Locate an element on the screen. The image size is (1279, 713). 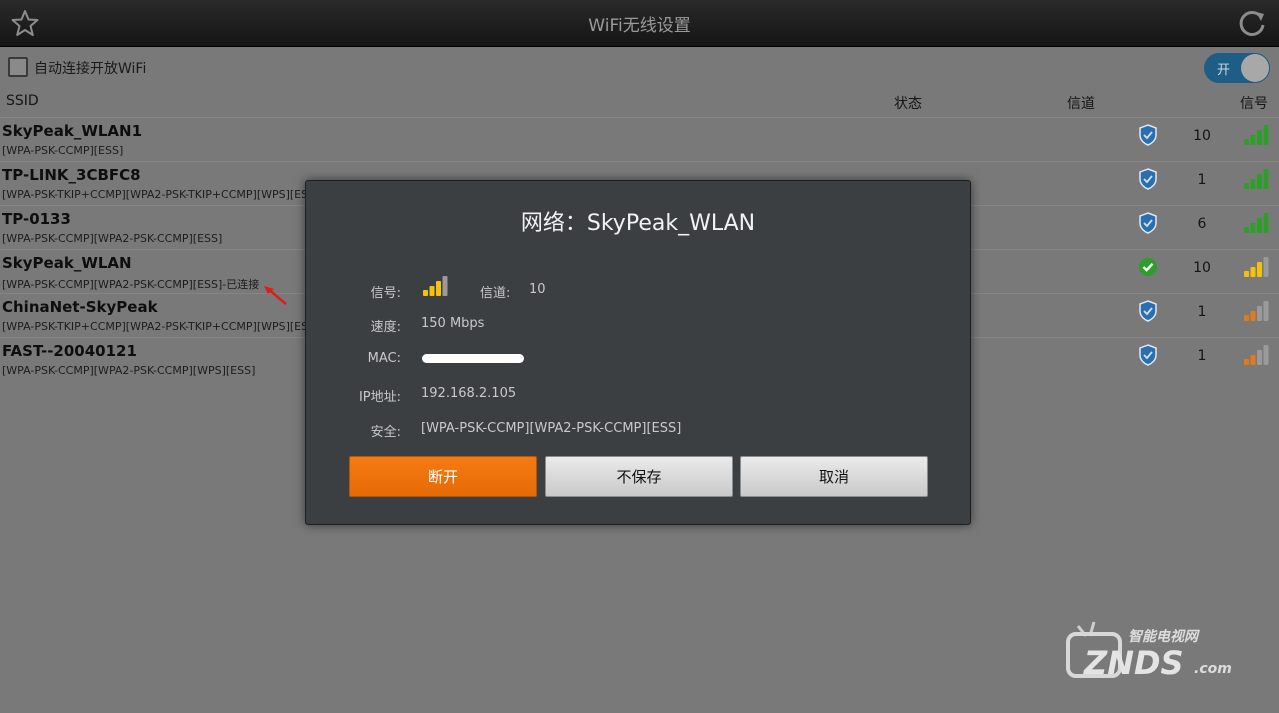
watermark-suffix: .com is located at coordinates (1213, 669).